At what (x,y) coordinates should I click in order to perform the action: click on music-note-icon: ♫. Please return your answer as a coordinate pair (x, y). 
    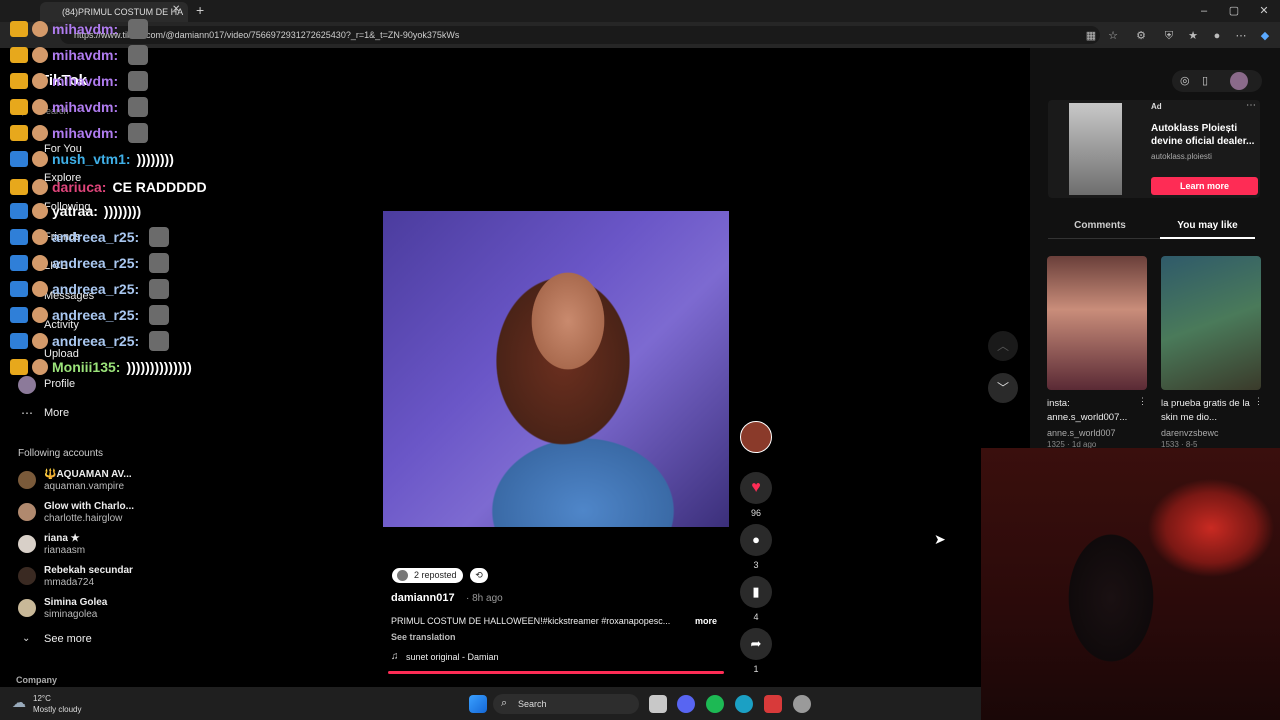
    Looking at the image, I should click on (395, 656).